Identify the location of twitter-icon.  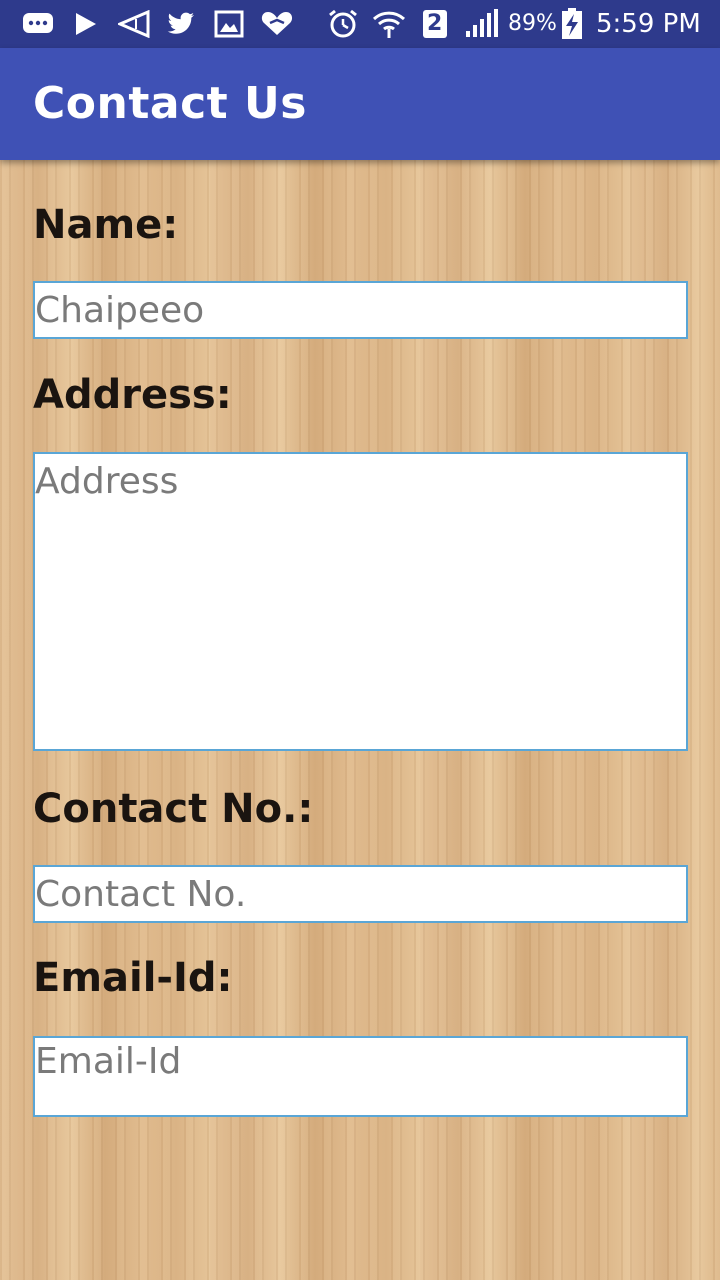
(181, 24).